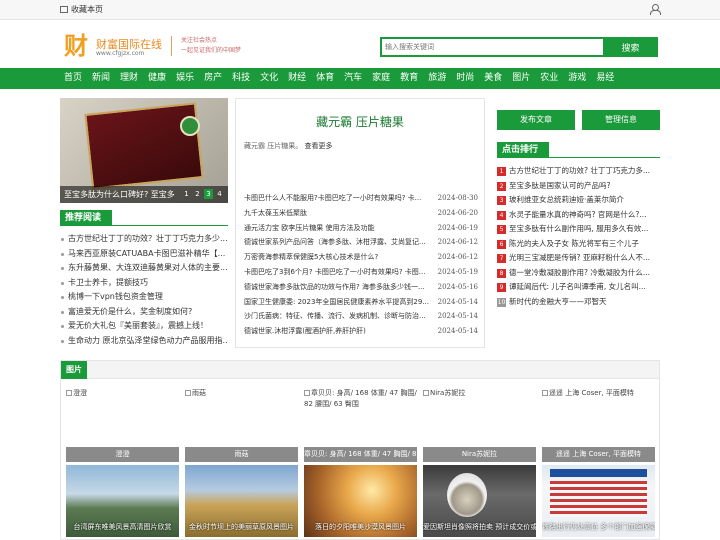 The image size is (720, 540). What do you see at coordinates (457, 257) in the screenshot?
I see `news-date: 2024-06-12` at bounding box center [457, 257].